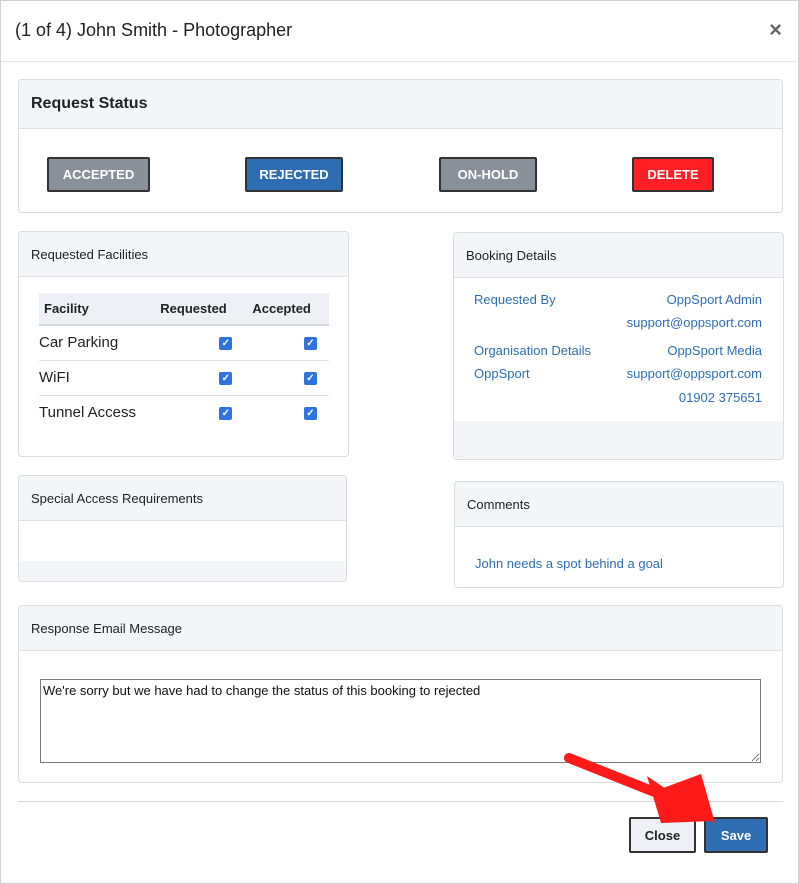 This screenshot has height=884, width=799. I want to click on column-header-accepted: Accepted, so click(287, 309).